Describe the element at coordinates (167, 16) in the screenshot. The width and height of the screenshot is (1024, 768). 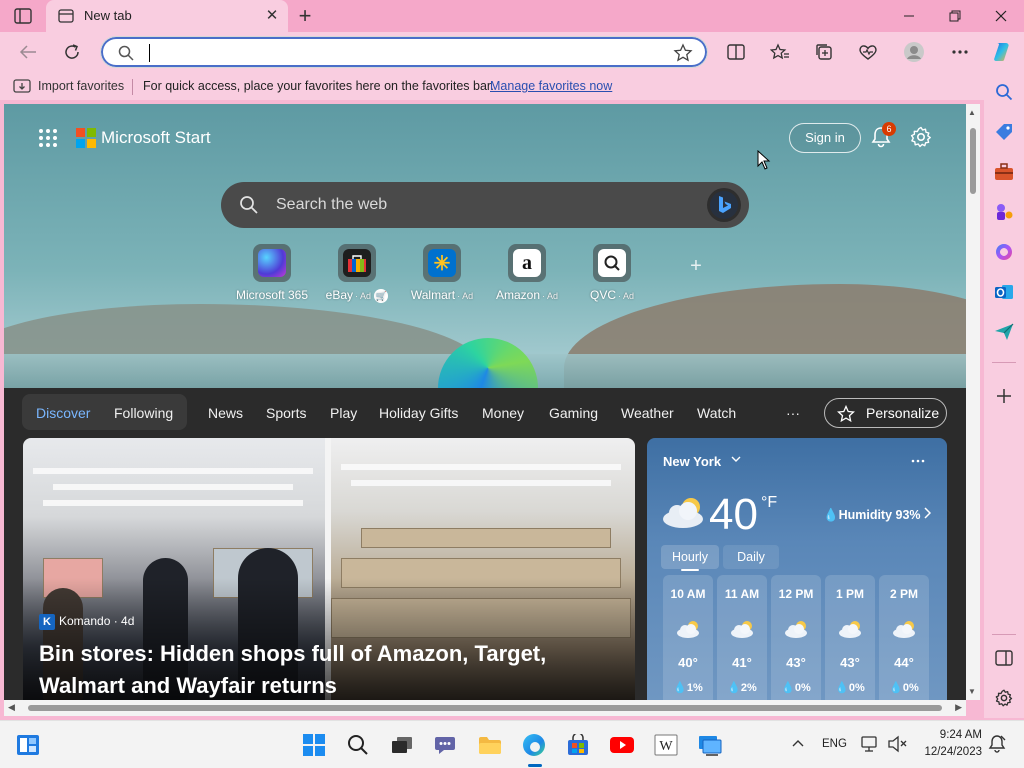
I see `browser-tab-new-tab: New tab ✕` at that location.